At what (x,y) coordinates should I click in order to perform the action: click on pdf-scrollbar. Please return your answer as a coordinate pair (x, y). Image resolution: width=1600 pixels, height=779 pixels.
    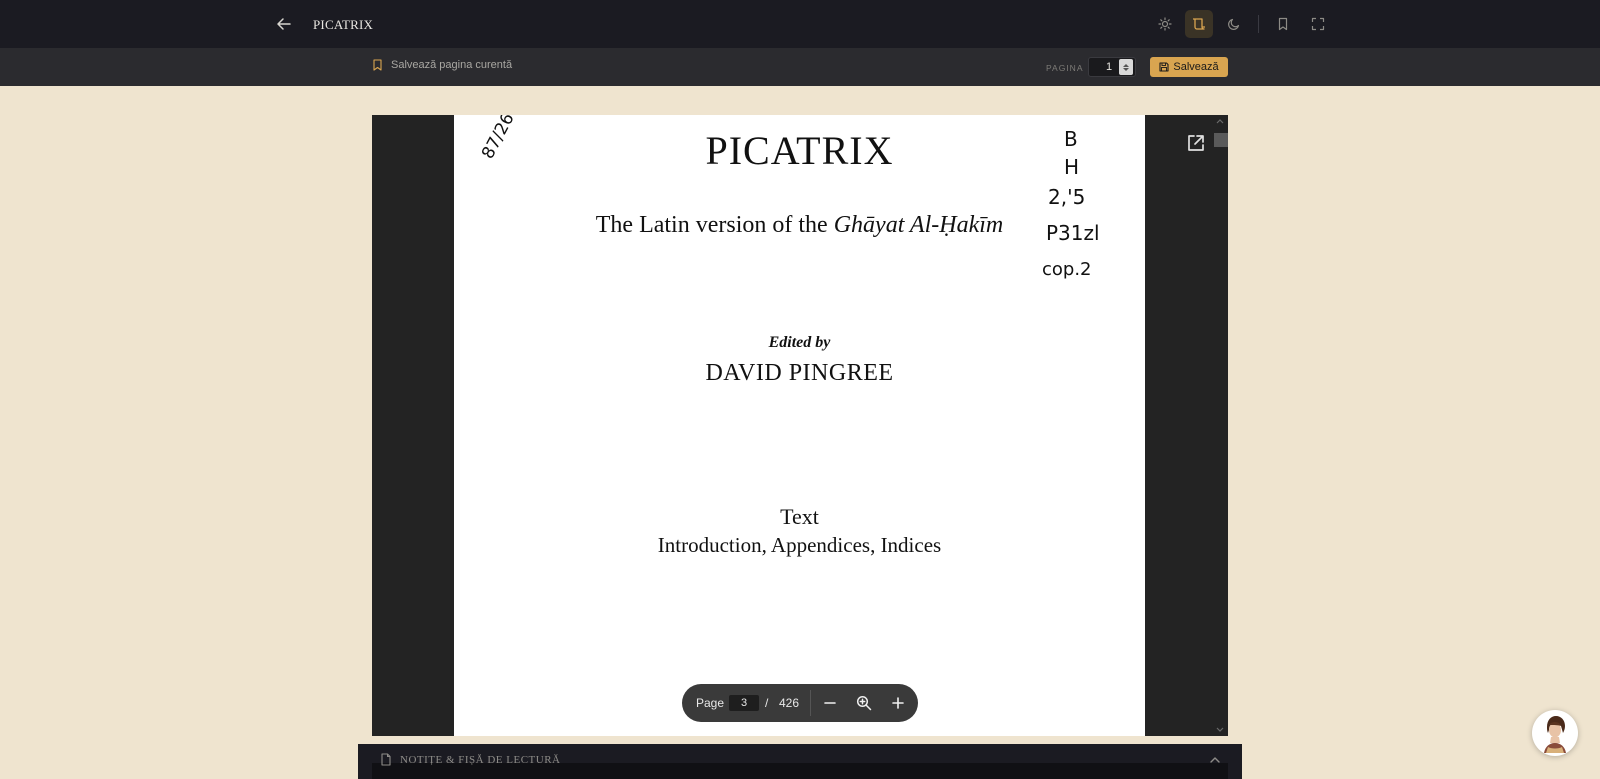
    Looking at the image, I should click on (1220, 425).